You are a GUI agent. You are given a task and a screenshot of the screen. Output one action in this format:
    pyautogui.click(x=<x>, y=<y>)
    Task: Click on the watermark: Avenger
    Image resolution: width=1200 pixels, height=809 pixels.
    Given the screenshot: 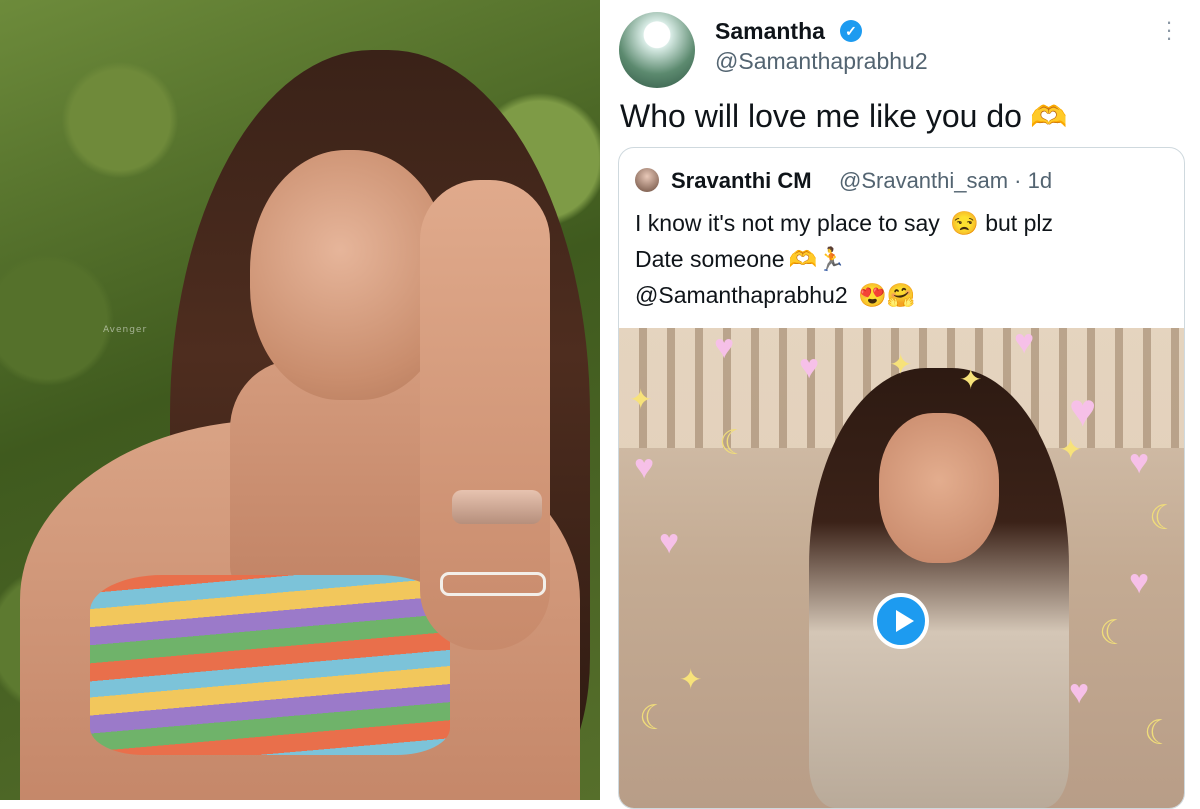 What is the action you would take?
    pyautogui.click(x=125, y=330)
    